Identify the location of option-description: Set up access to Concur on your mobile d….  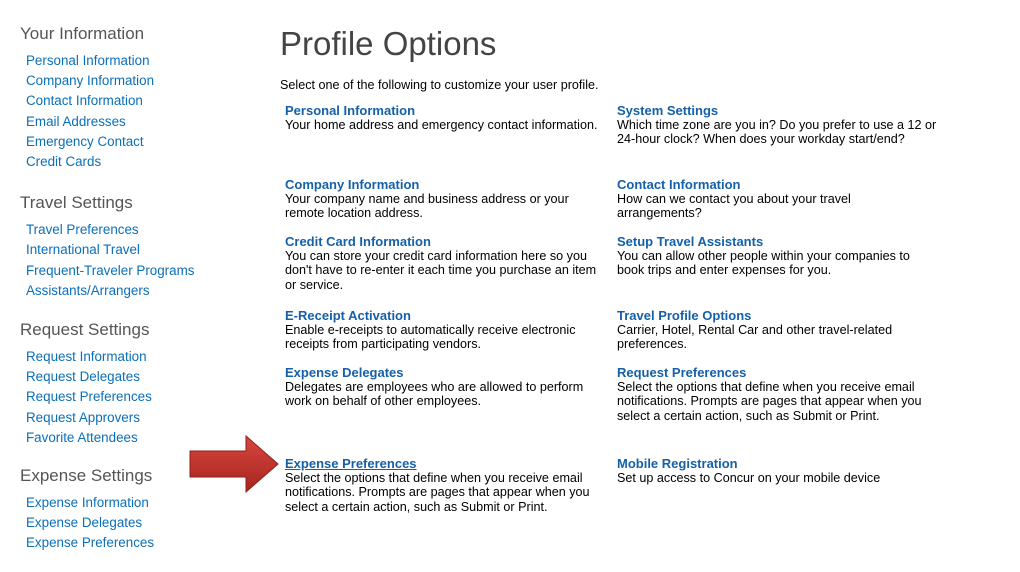
(749, 478).